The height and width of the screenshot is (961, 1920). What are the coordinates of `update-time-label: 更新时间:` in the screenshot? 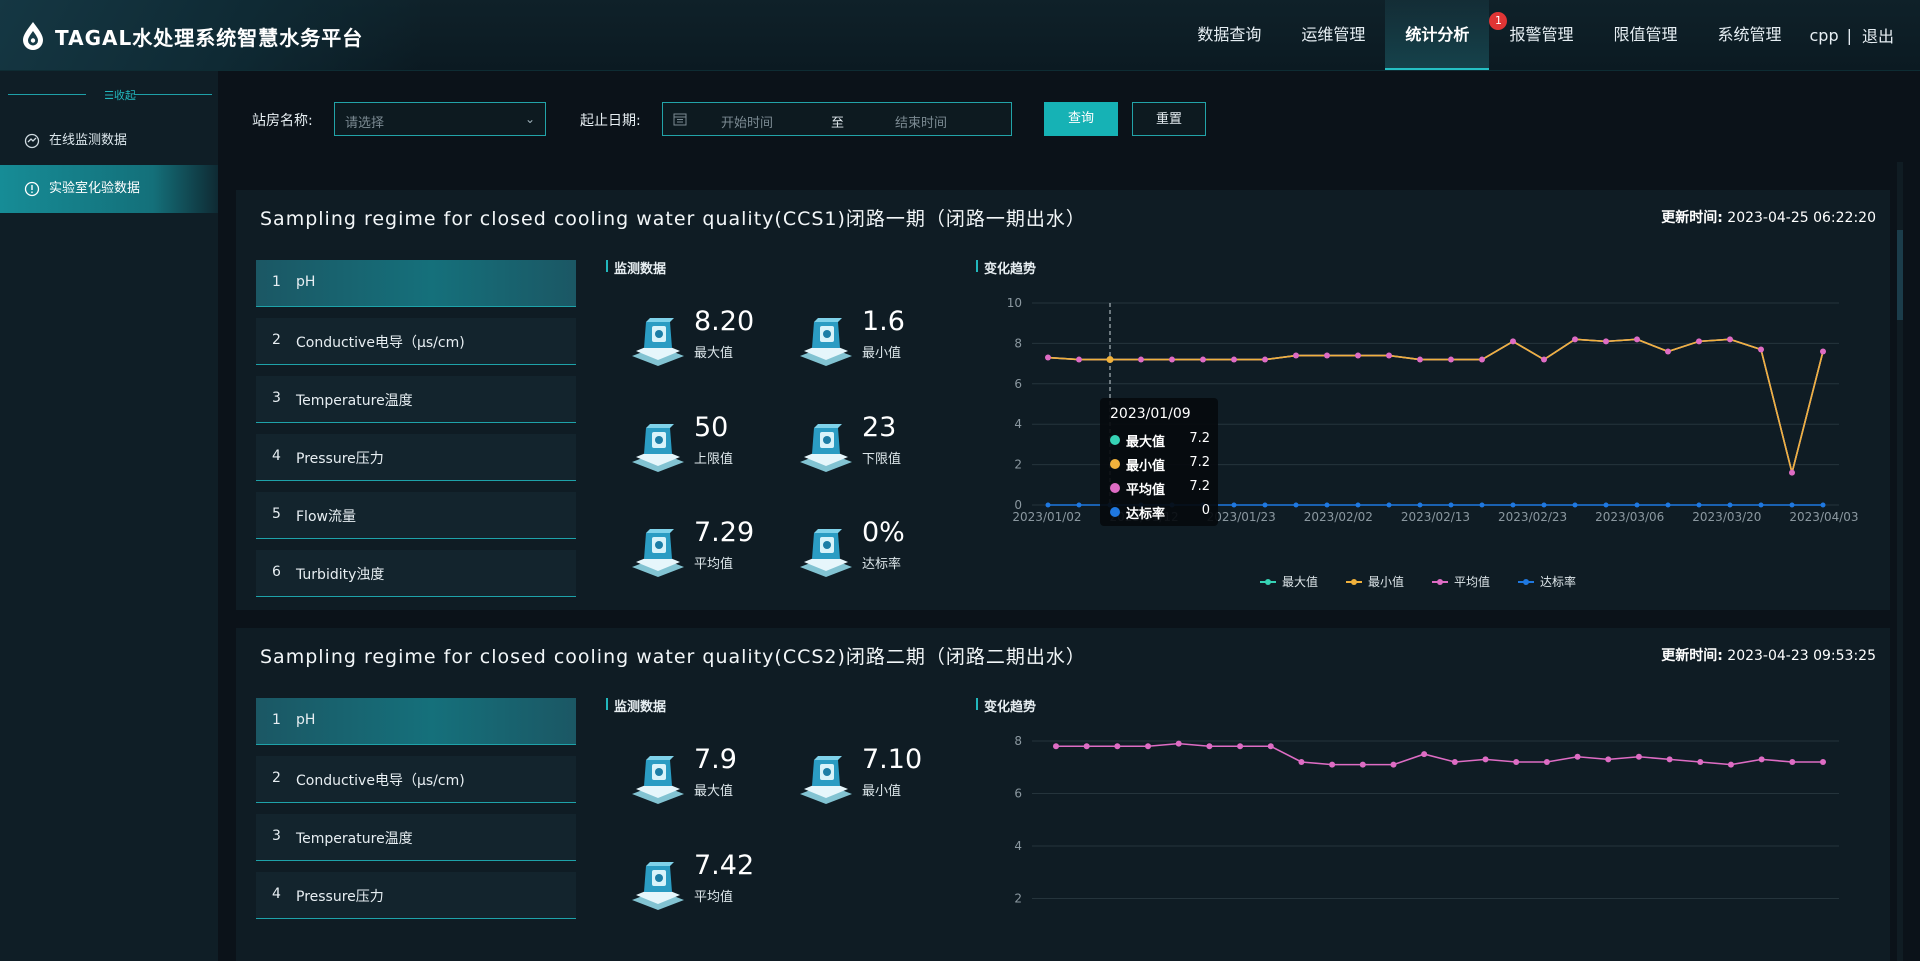 It's located at (1692, 218).